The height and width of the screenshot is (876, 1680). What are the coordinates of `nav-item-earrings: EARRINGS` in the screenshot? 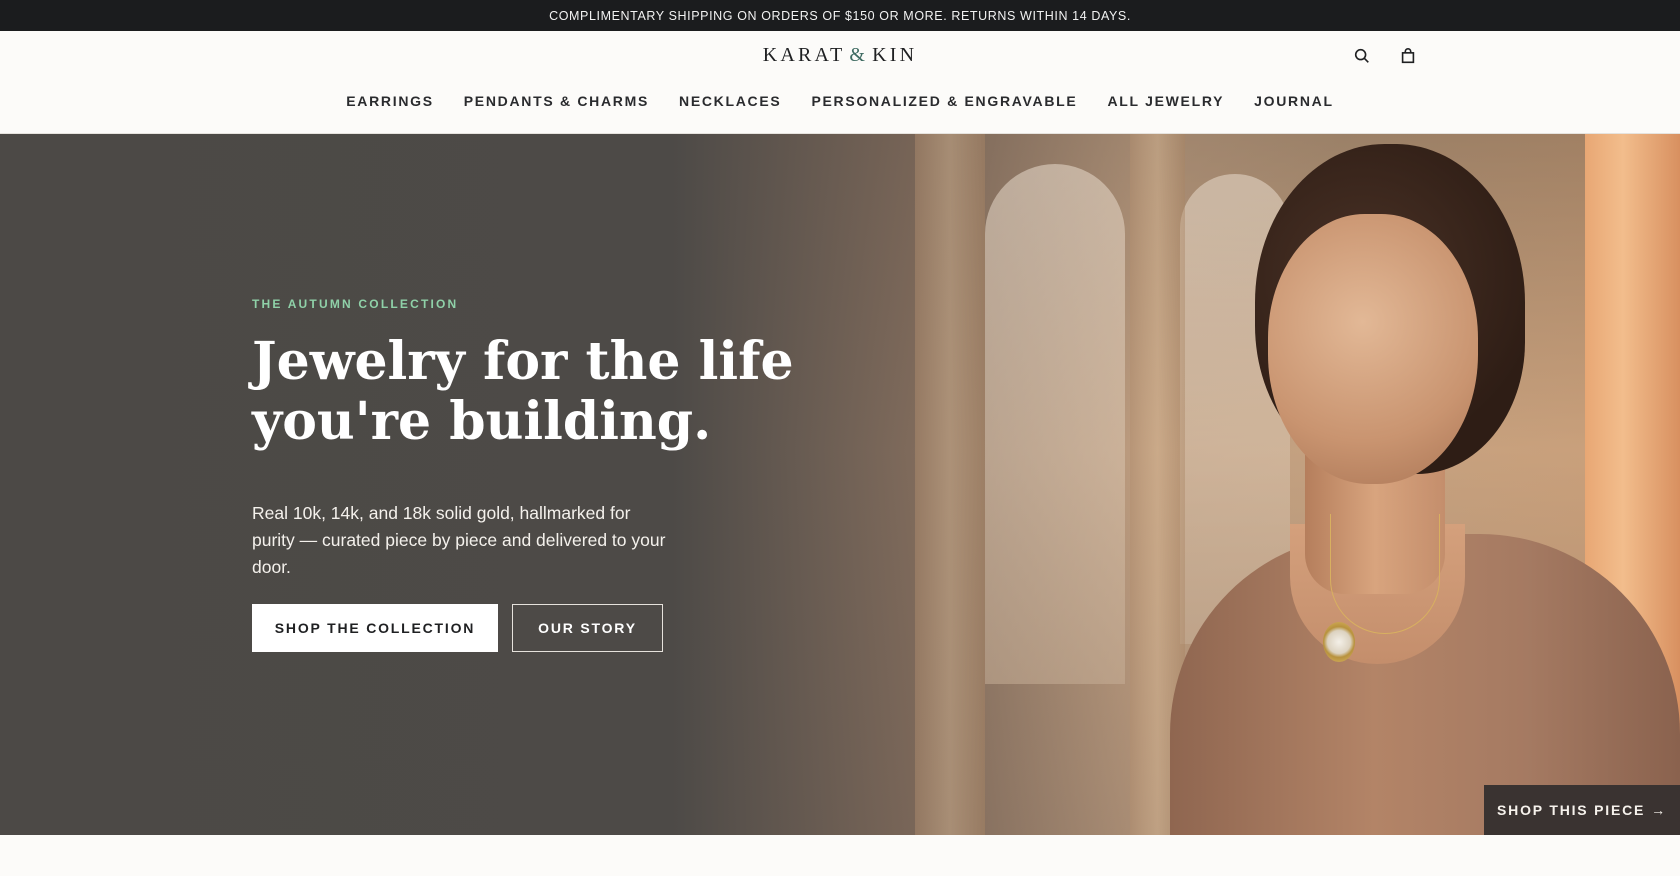 It's located at (390, 101).